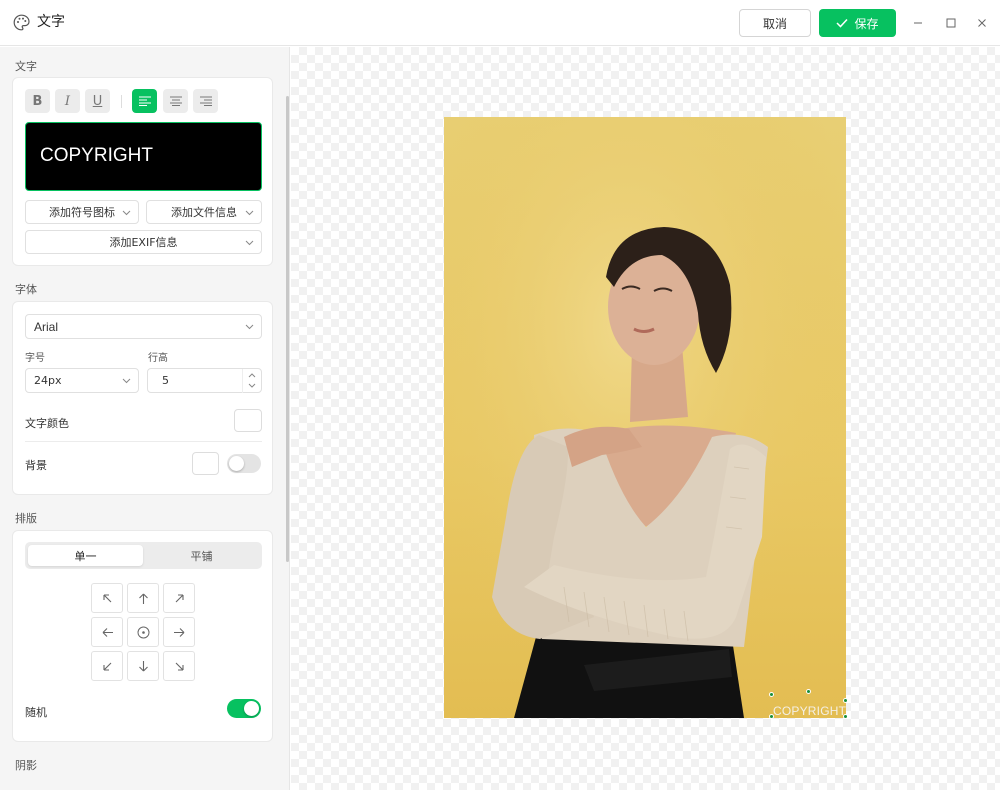 Image resolution: width=1000 pixels, height=790 pixels. Describe the element at coordinates (26, 289) in the screenshot. I see `font-section-label: 字体` at that location.